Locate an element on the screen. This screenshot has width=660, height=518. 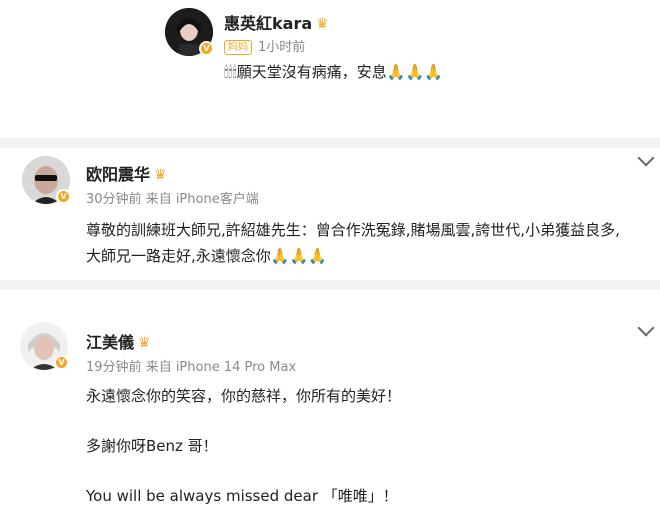
post-time: 1小时前 is located at coordinates (282, 47).